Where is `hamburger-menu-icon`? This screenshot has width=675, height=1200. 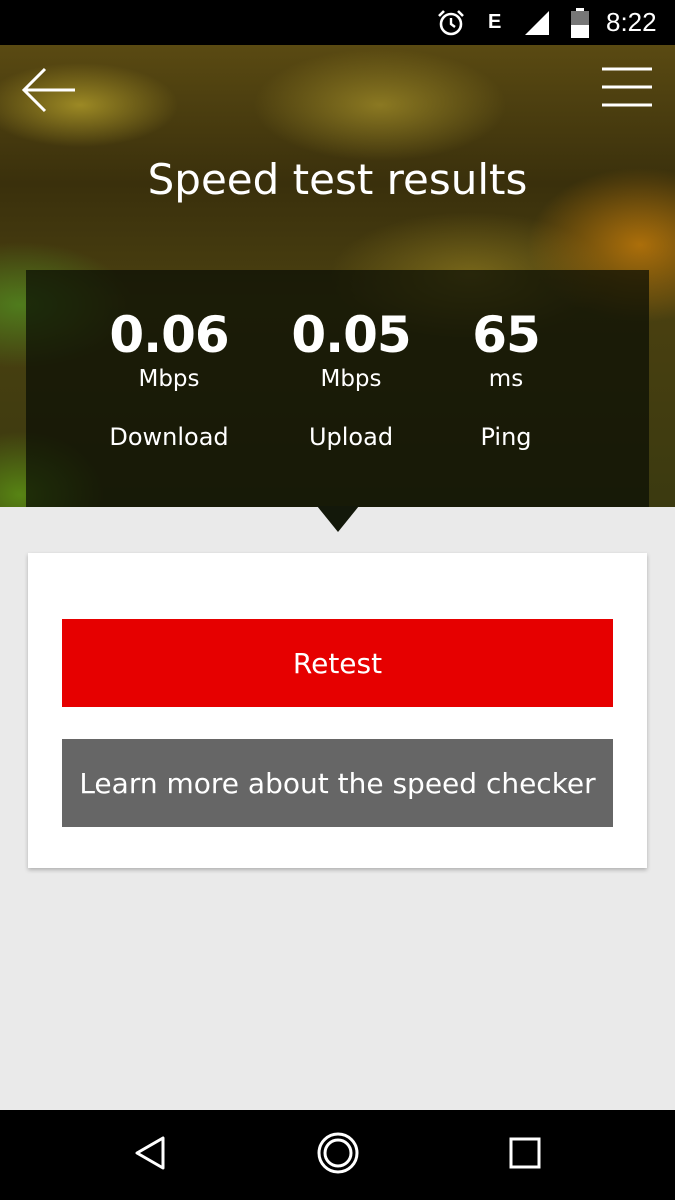
hamburger-menu-icon is located at coordinates (627, 89).